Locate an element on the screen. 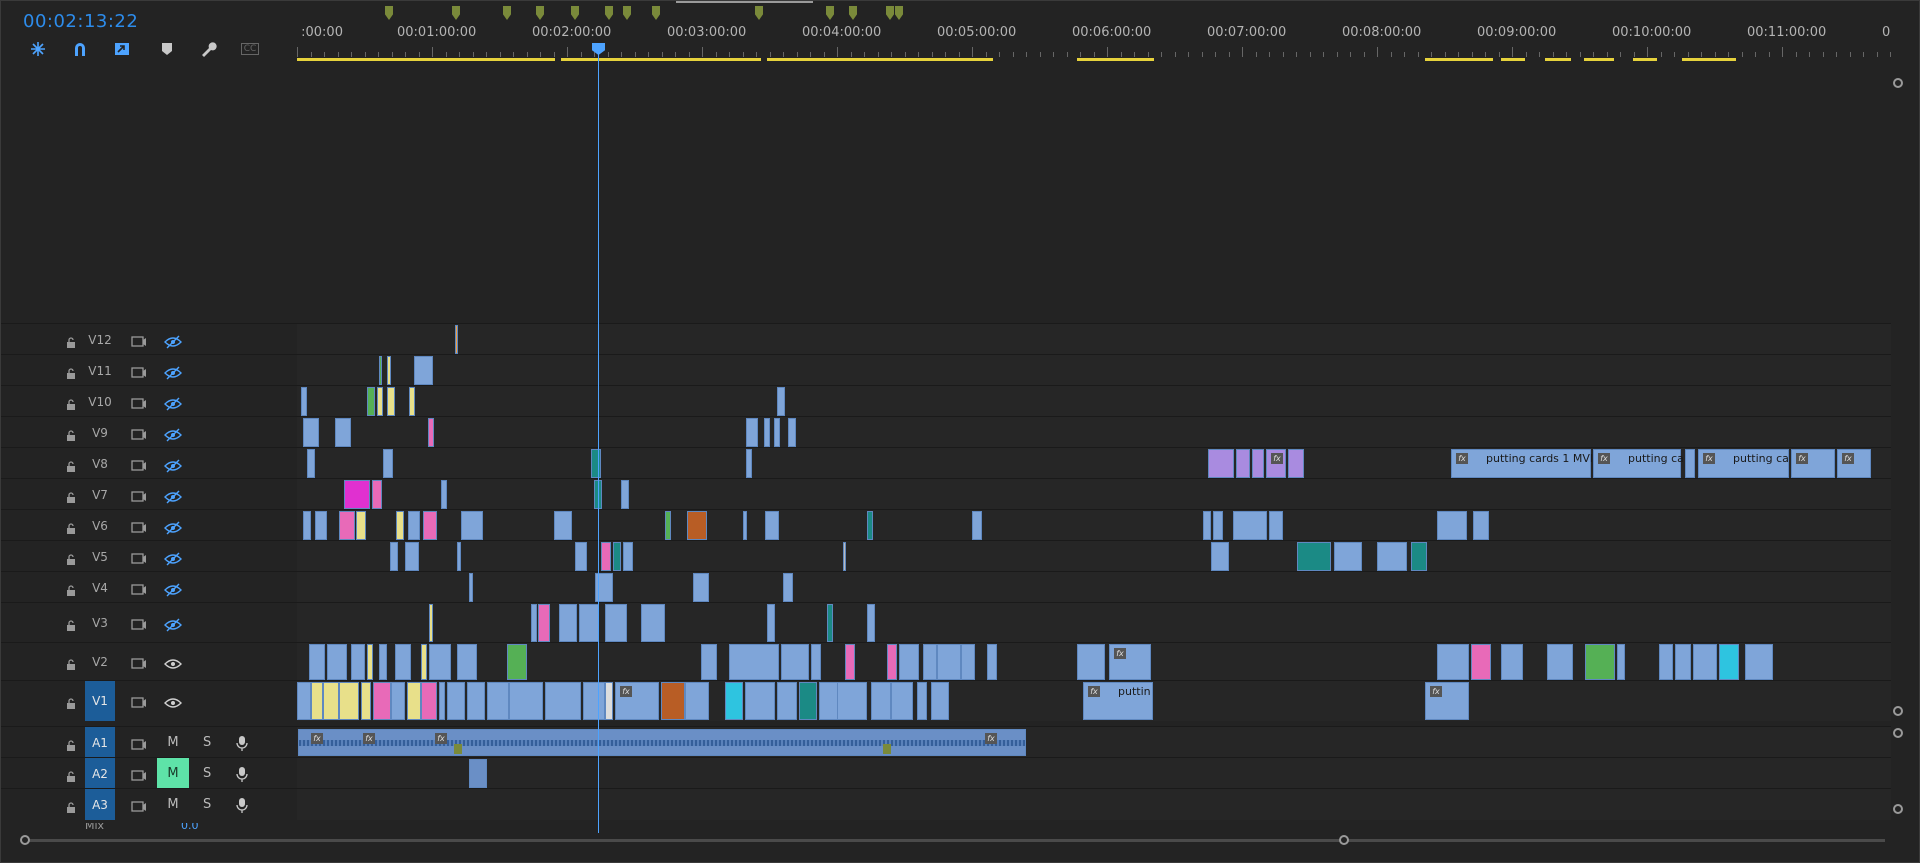  video-track-header: V5 is located at coordinates (149, 556).